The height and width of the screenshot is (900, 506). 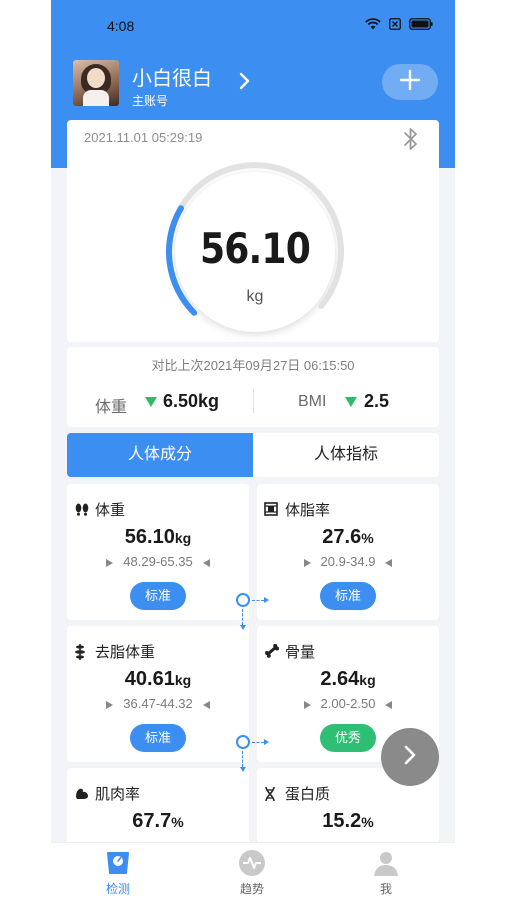 I want to click on status-time: 4:08, so click(x=121, y=26).